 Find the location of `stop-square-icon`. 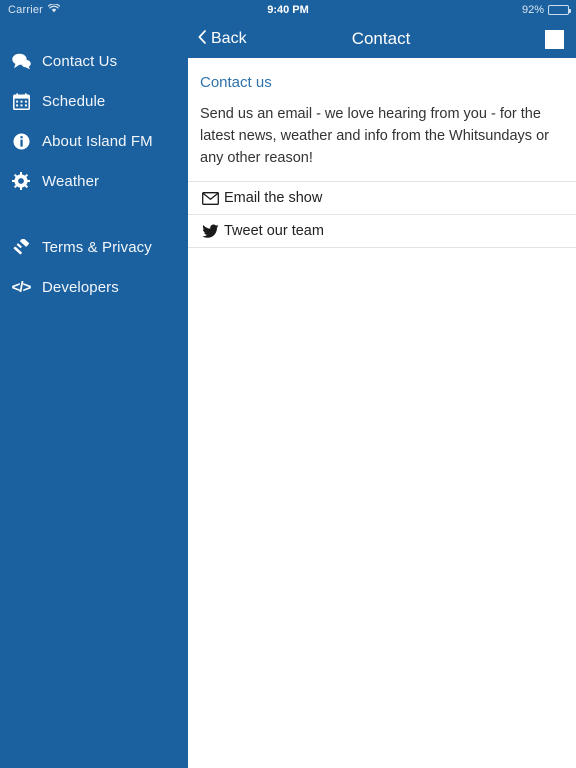

stop-square-icon is located at coordinates (554, 39).